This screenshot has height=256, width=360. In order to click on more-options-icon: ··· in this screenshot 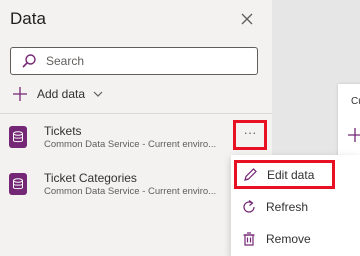, I will do `click(250, 132)`.